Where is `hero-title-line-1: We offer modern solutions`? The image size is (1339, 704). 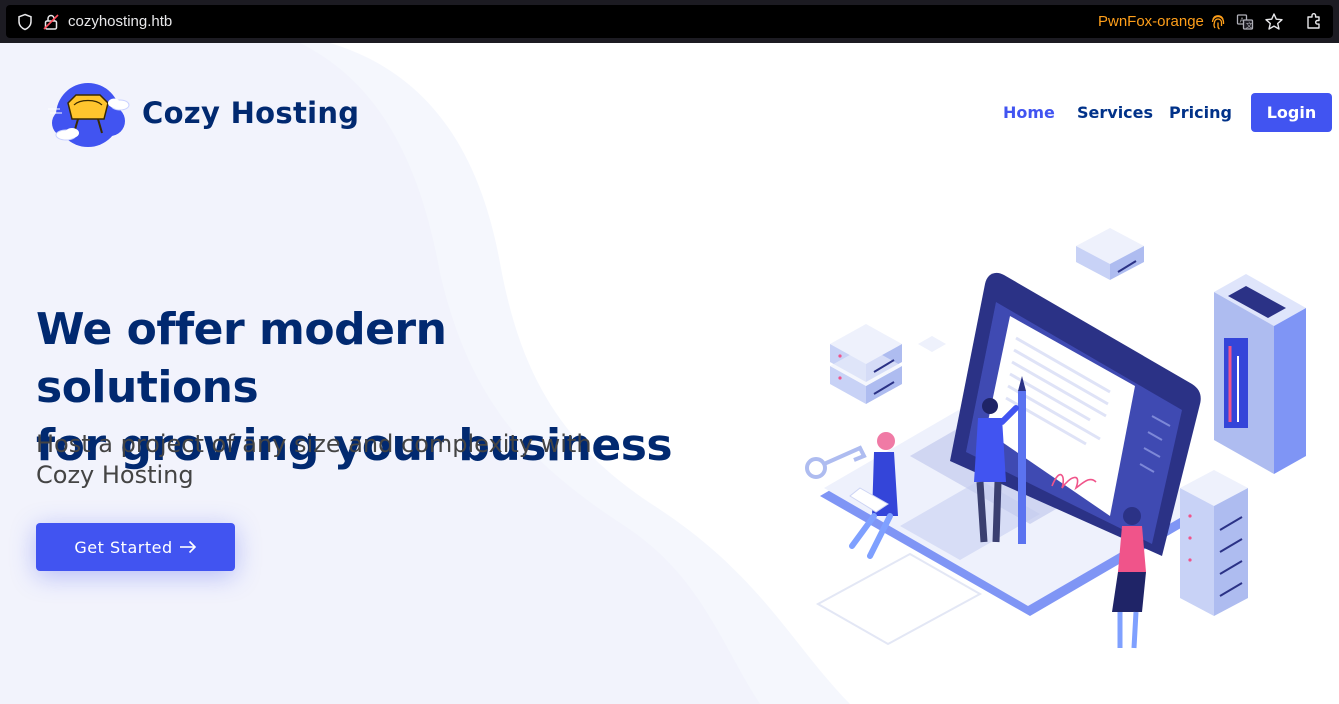 hero-title-line-1: We offer modern solutions is located at coordinates (241, 358).